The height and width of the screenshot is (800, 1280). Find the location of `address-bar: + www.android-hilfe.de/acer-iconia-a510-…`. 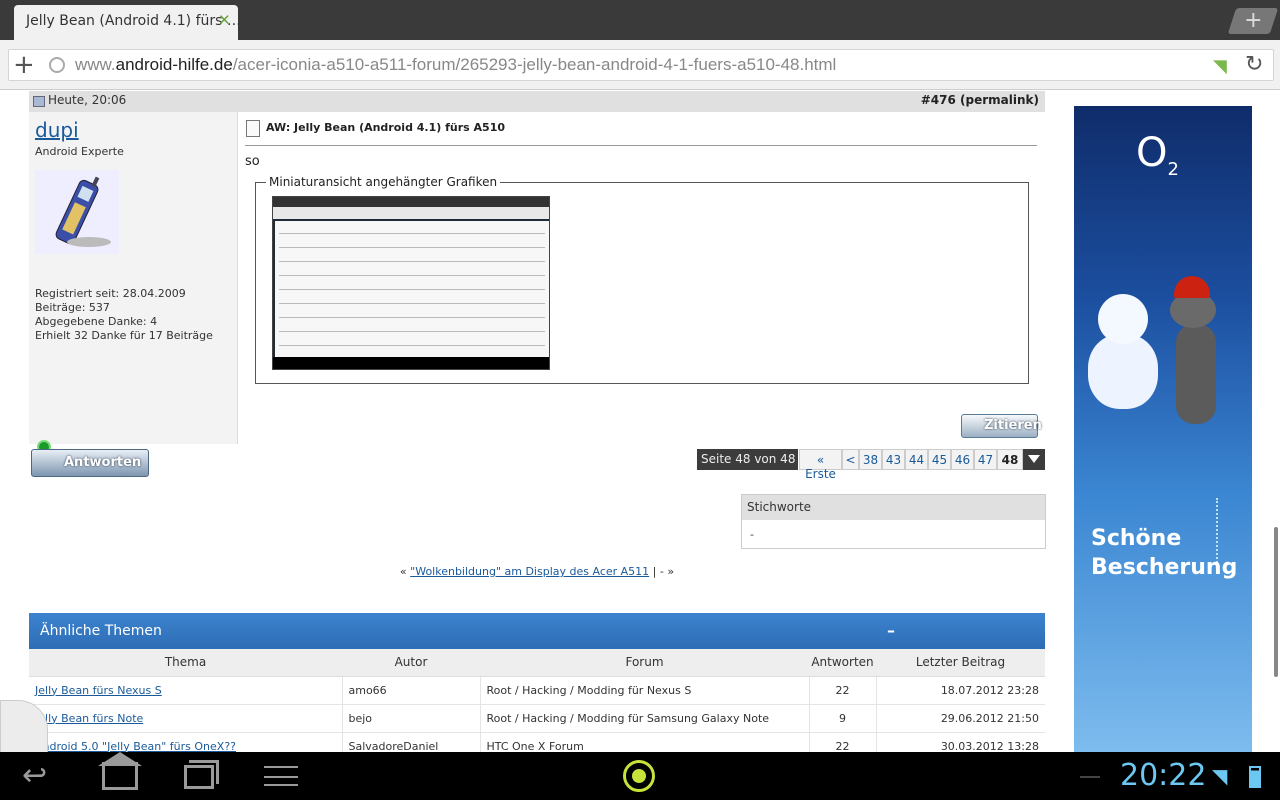

address-bar: + www.android-hilfe.de/acer-iconia-a510-… is located at coordinates (640, 65).